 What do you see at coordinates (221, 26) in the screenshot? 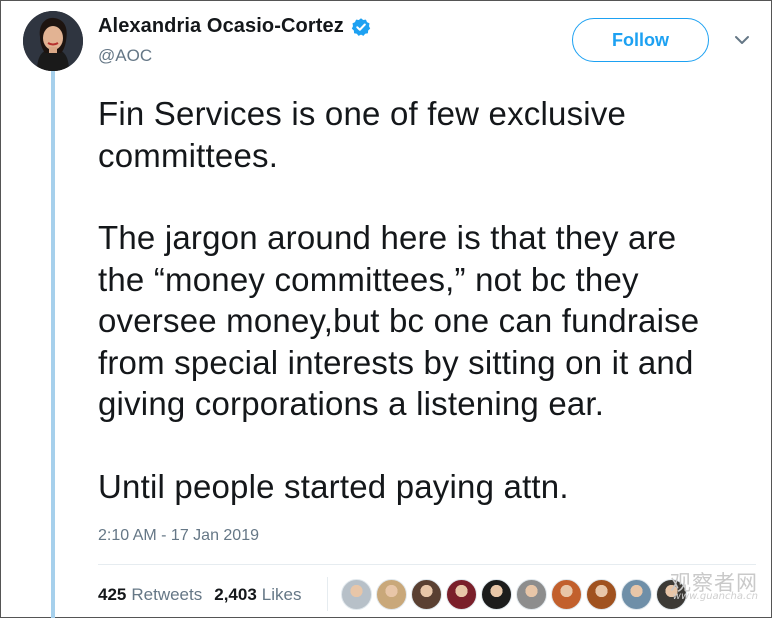
I see `author-display-name: Alexandria Ocasio-Cortez` at bounding box center [221, 26].